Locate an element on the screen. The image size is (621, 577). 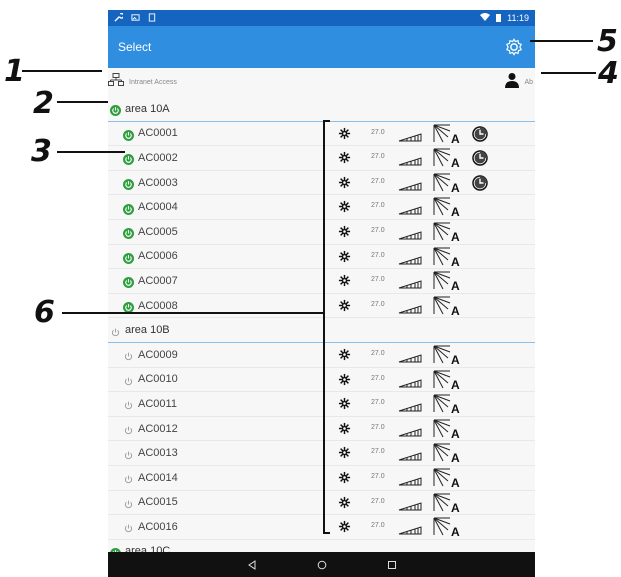
callout-6: 6 is located at coordinates (44, 312).